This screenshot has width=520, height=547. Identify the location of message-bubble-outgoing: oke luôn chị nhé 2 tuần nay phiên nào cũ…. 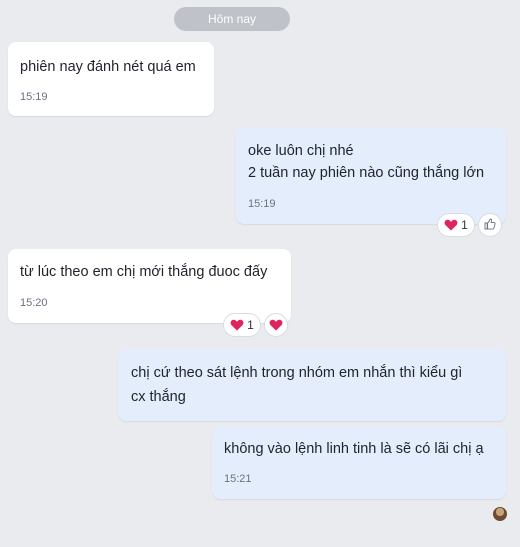
(371, 175).